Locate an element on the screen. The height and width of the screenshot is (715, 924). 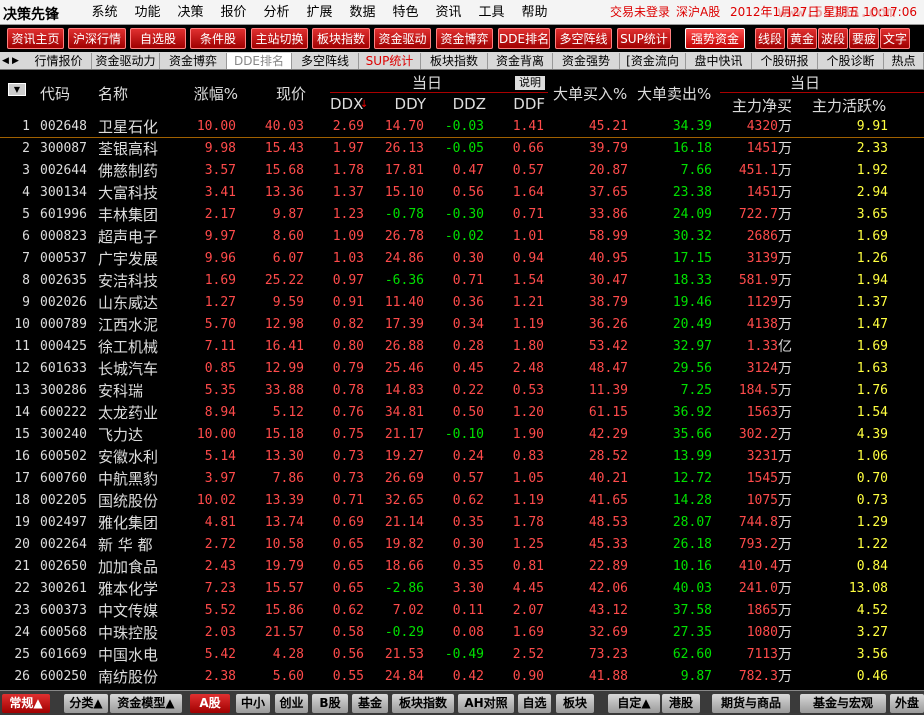
toolbar-button-6: 资金驱动 is located at coordinates (402, 38).